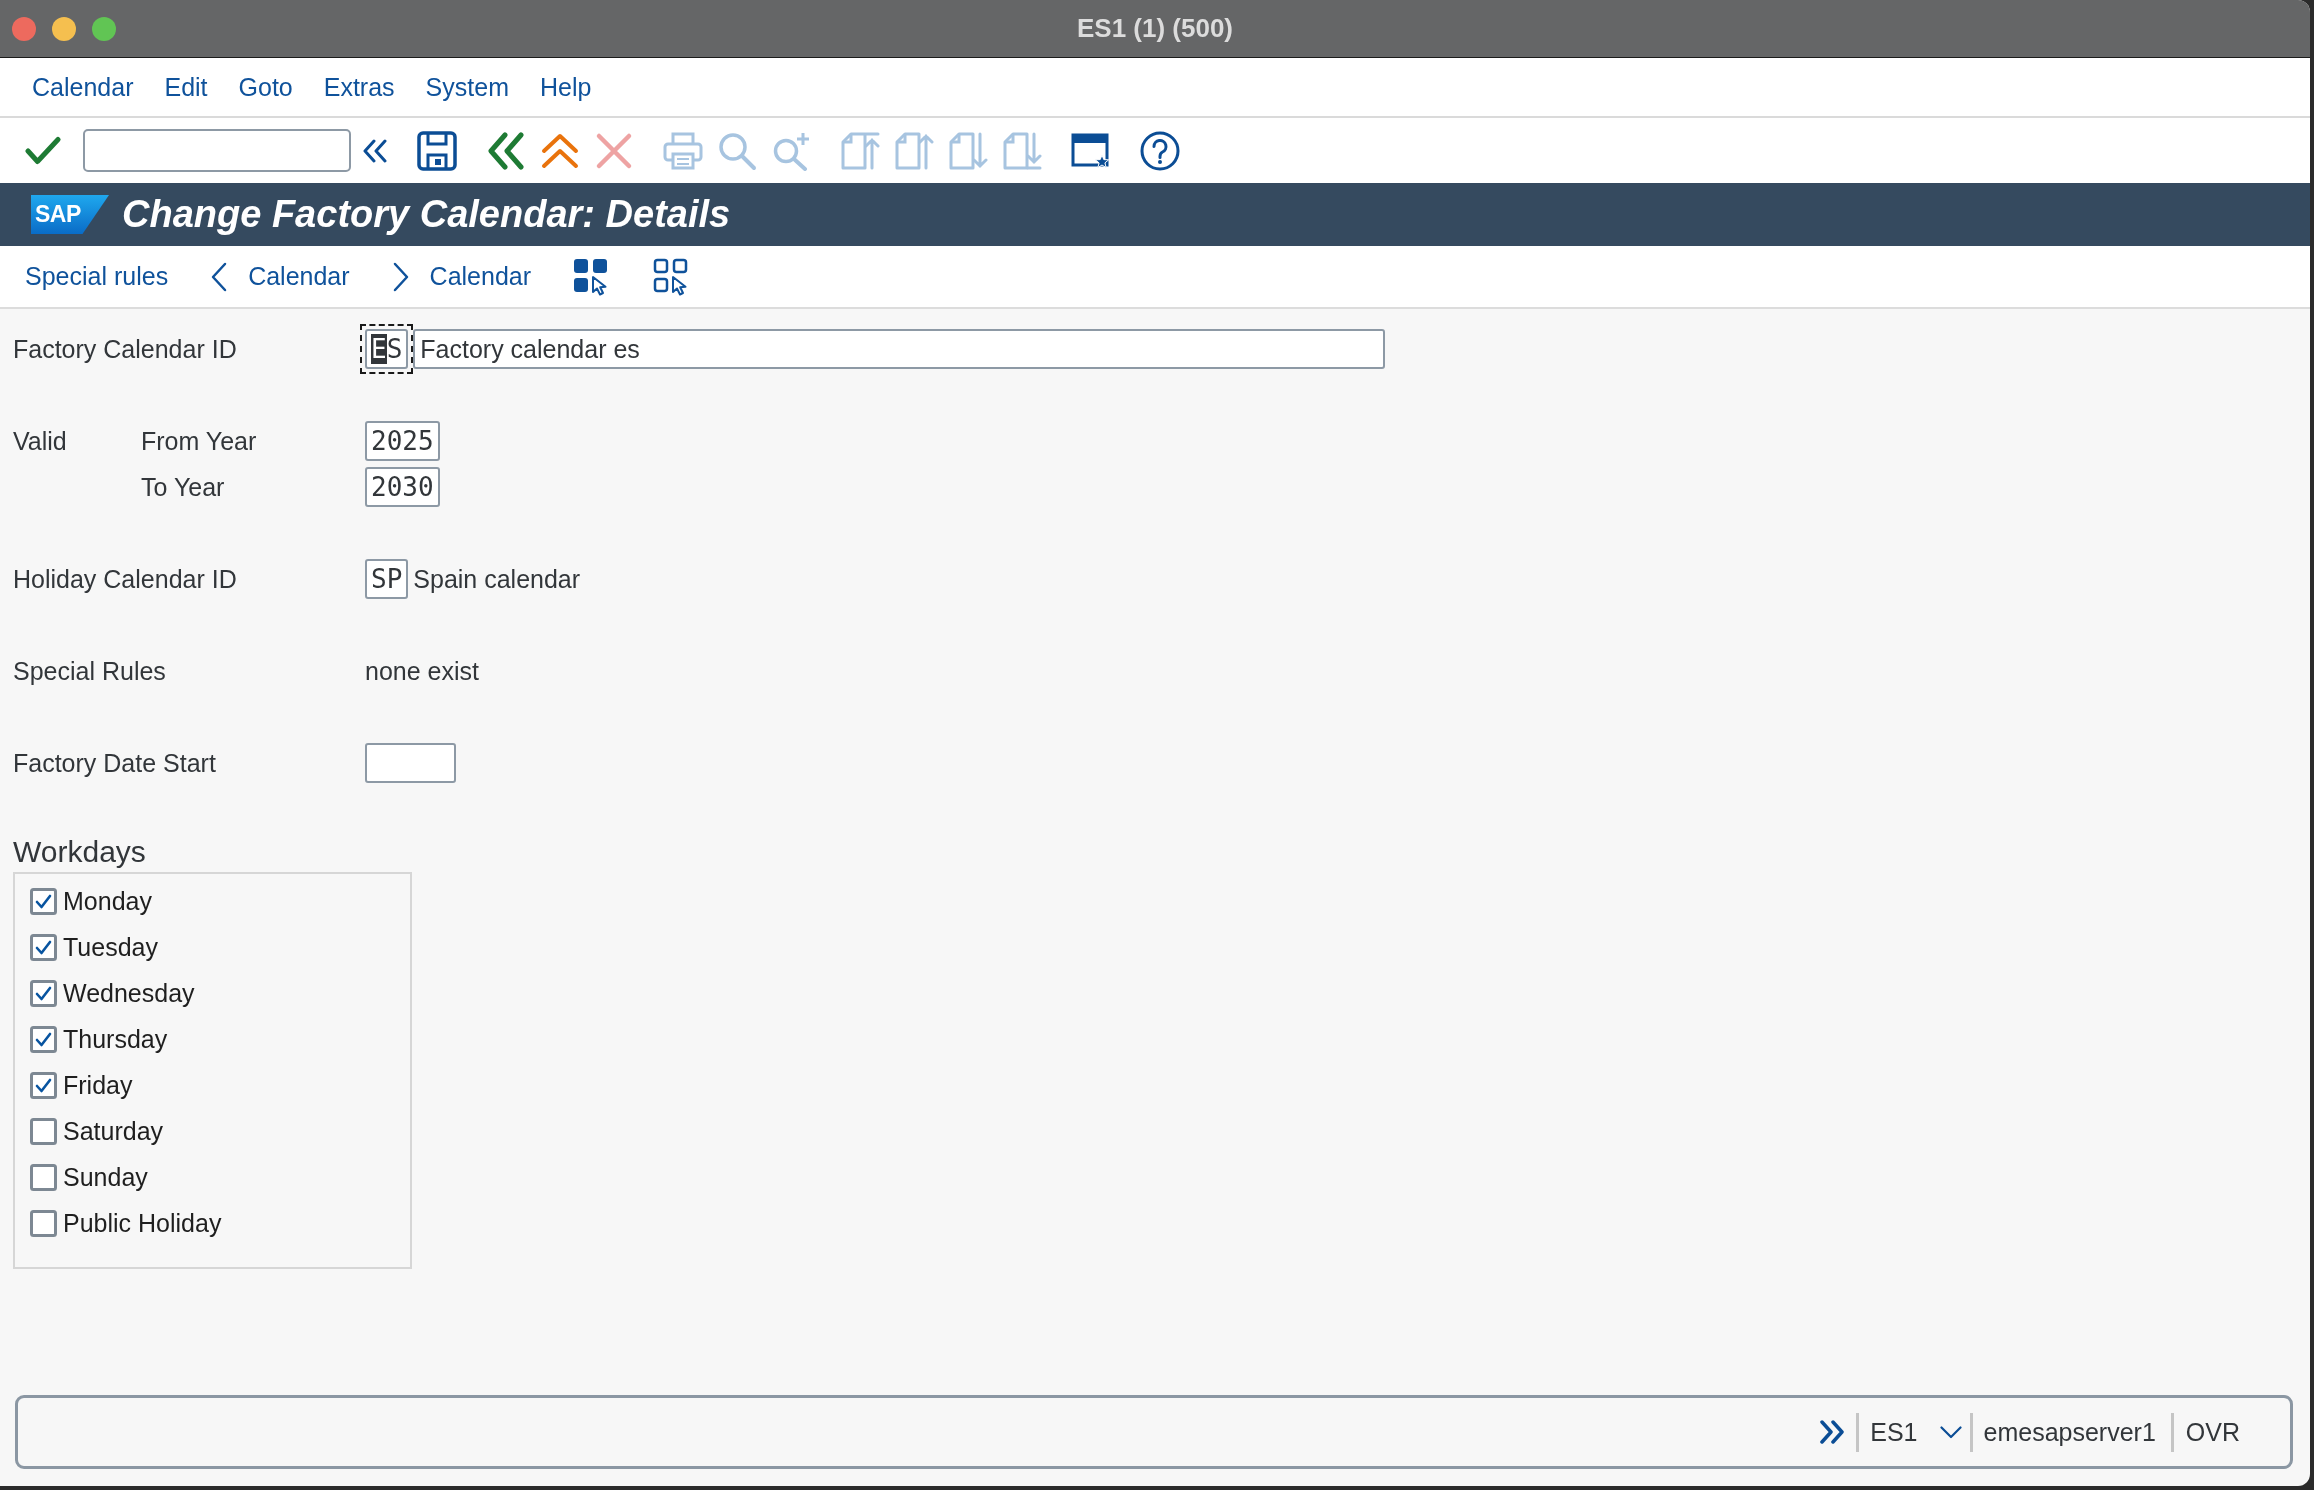  I want to click on menu-item: Goto, so click(265, 87).